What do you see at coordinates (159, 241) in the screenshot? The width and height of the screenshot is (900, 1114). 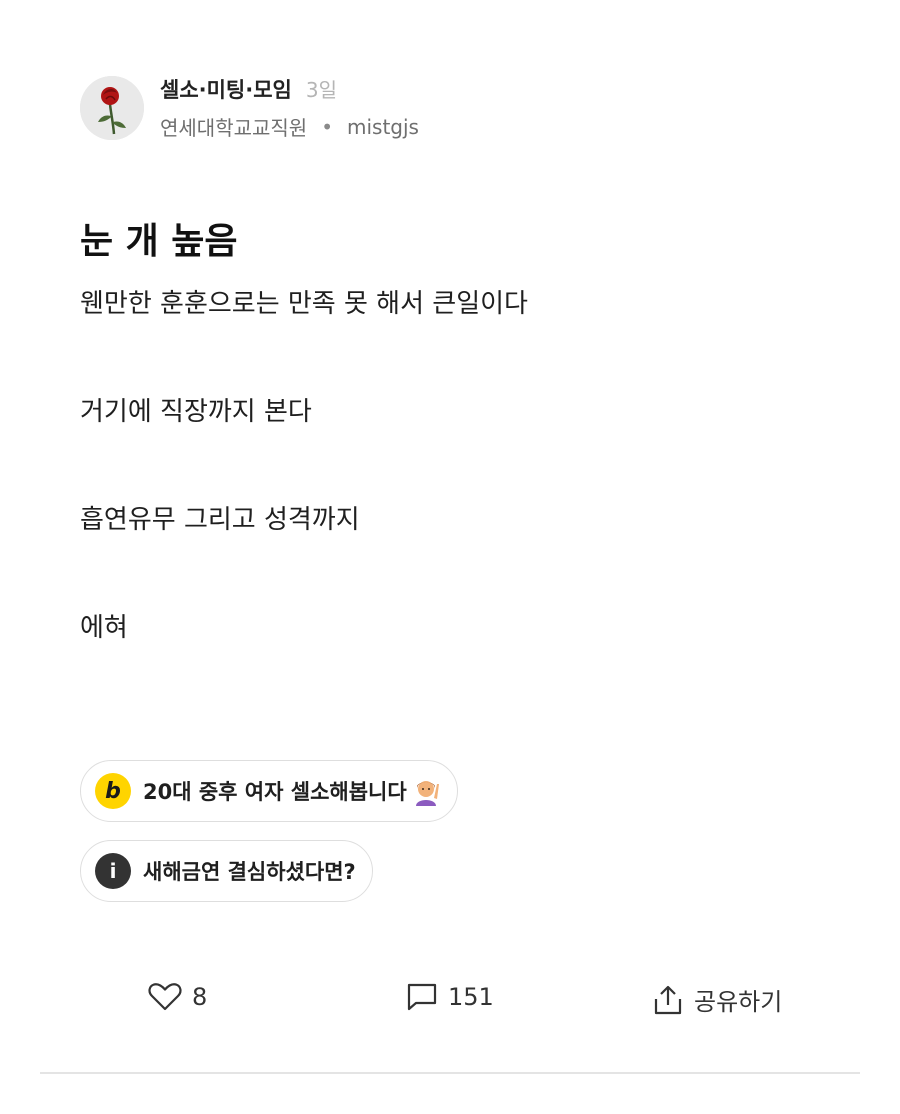 I see `post-title: 눈 개 높음` at bounding box center [159, 241].